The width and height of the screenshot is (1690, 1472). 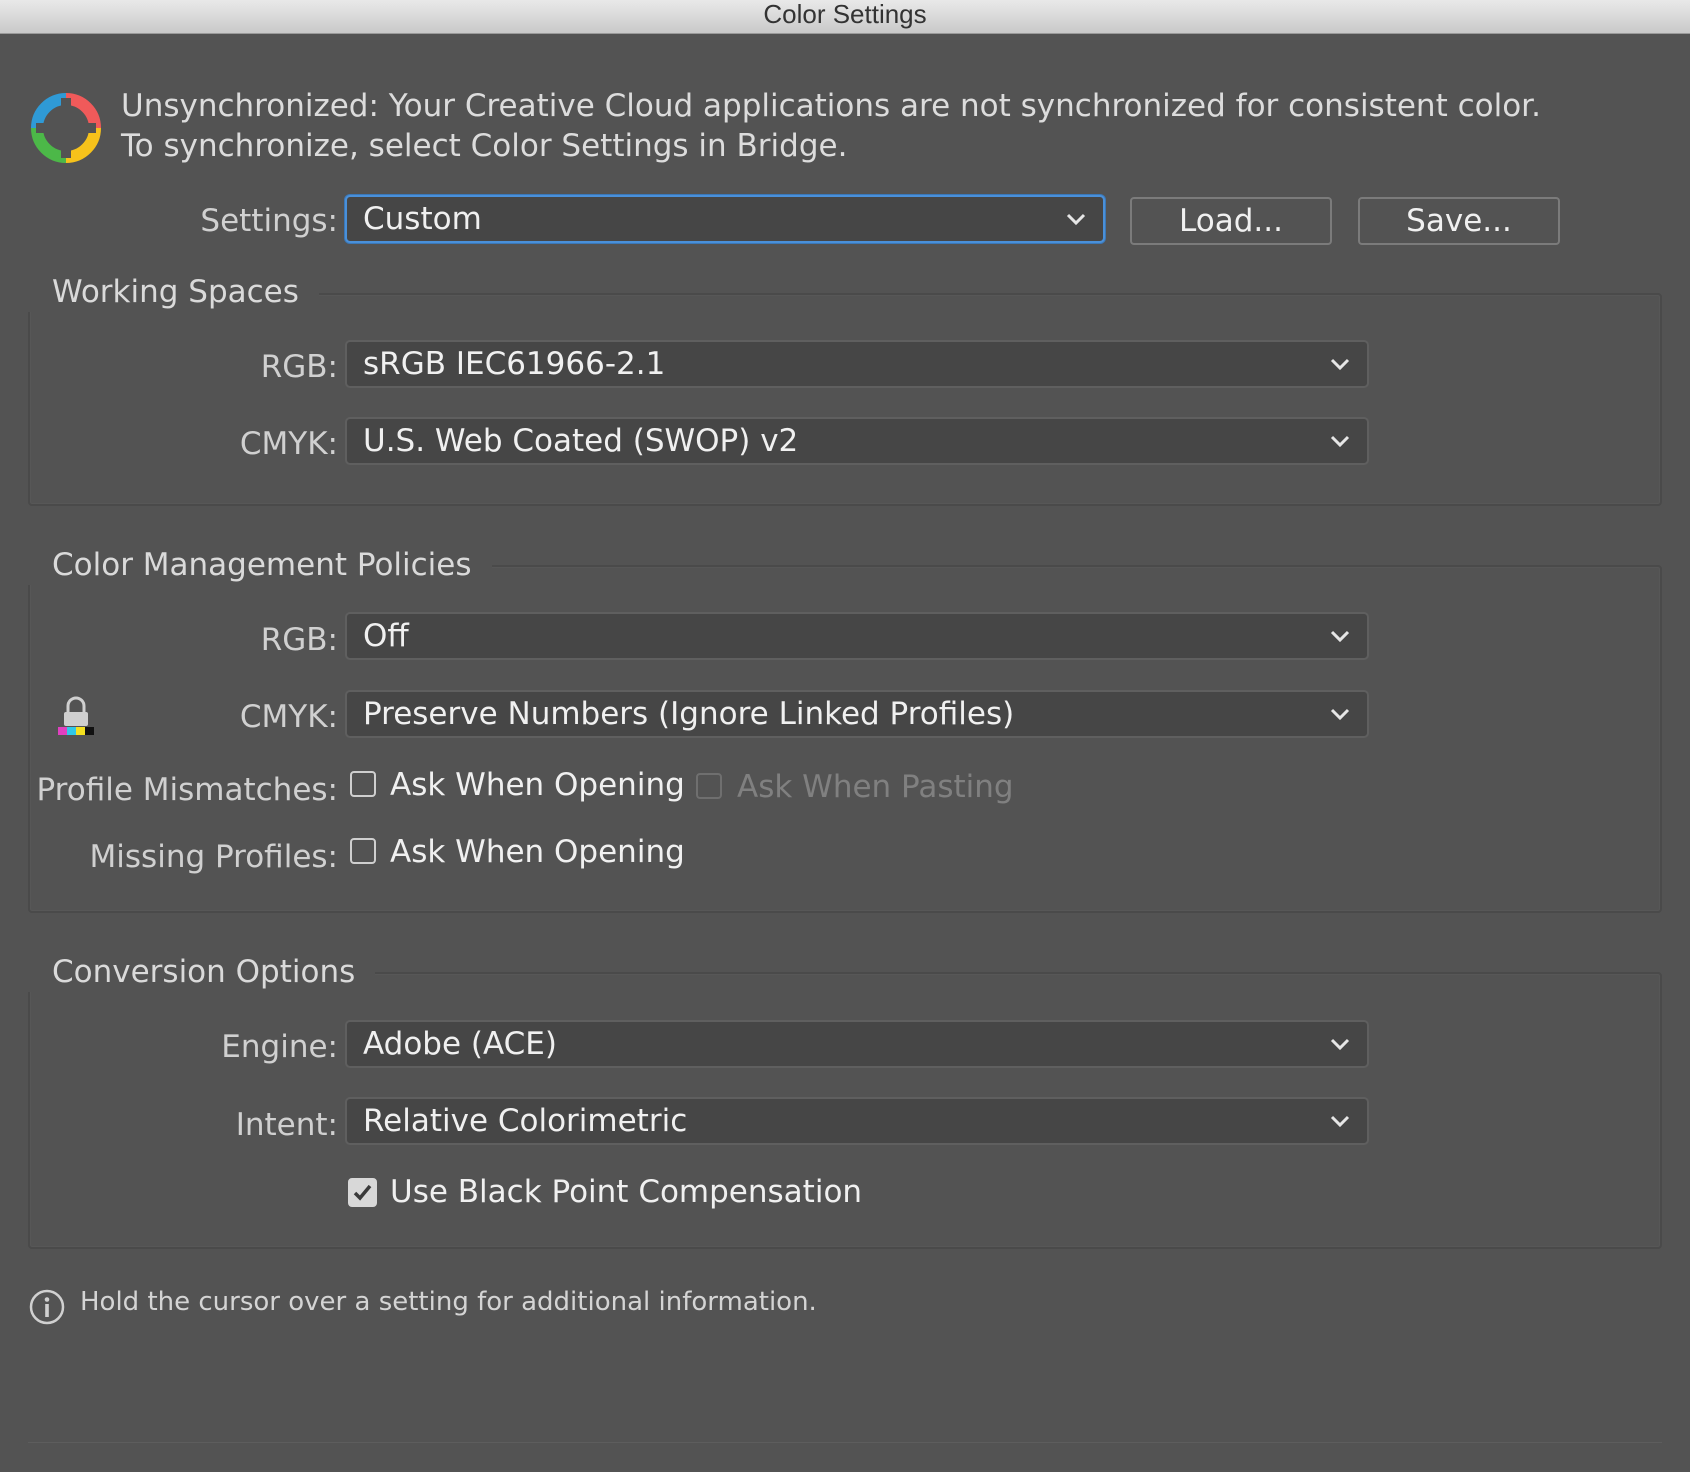 I want to click on missing-opening-checkbox, so click(x=363, y=851).